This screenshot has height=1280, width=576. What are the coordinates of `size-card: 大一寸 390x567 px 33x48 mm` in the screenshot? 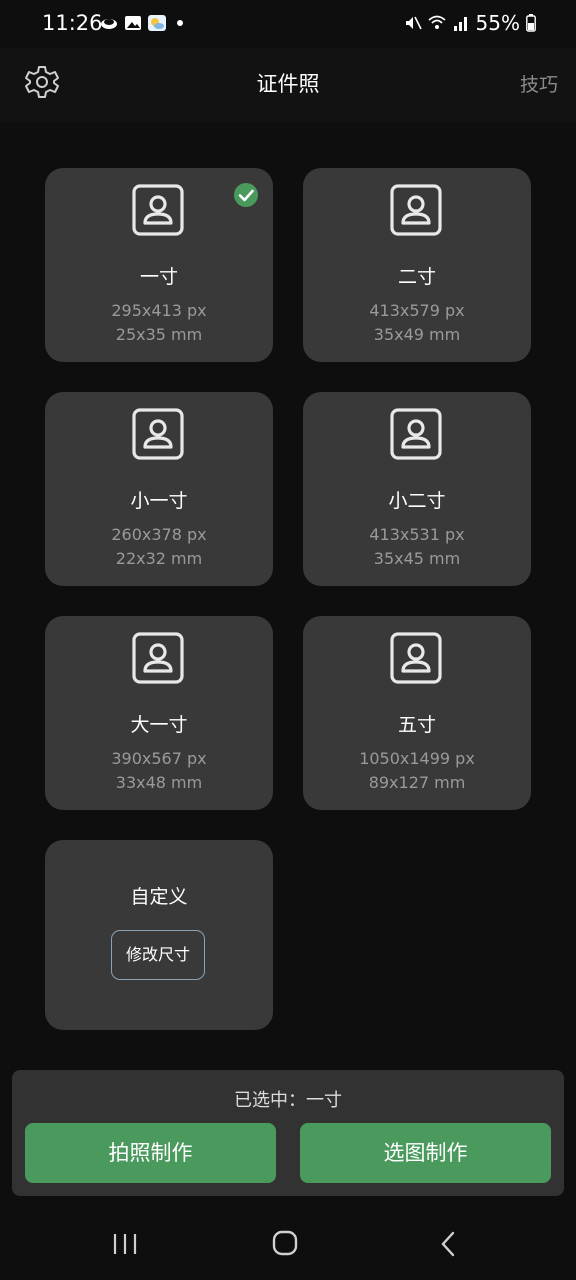 It's located at (159, 713).